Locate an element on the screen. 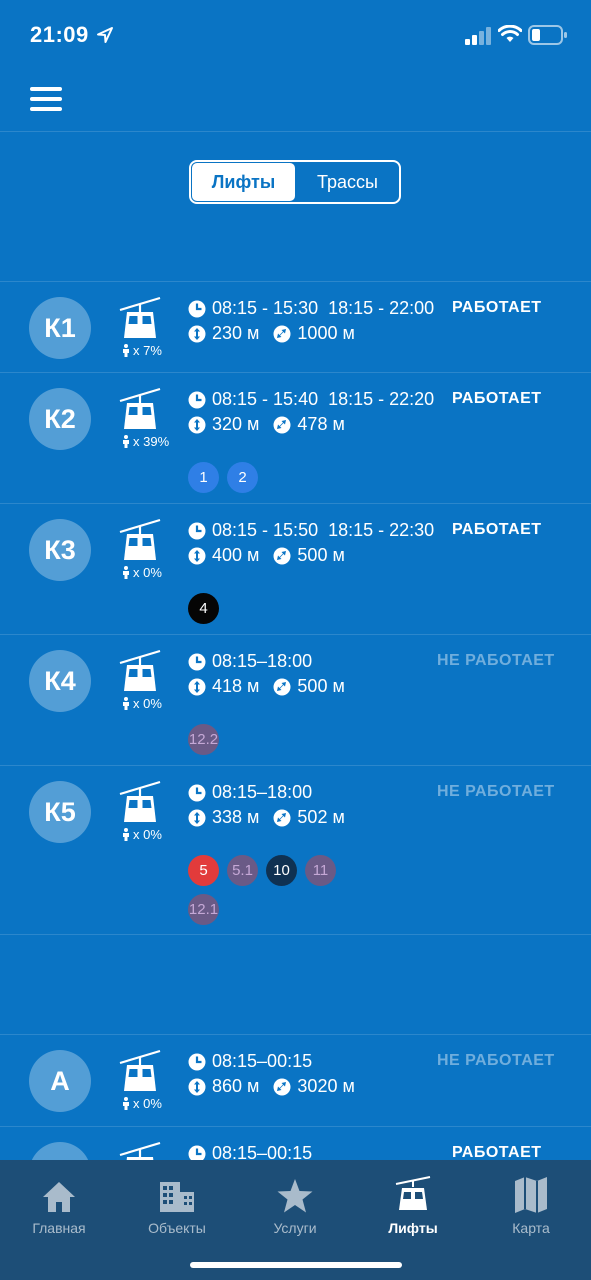 This screenshot has width=591, height=1280. tab-lifts: Лифты is located at coordinates (243, 182).